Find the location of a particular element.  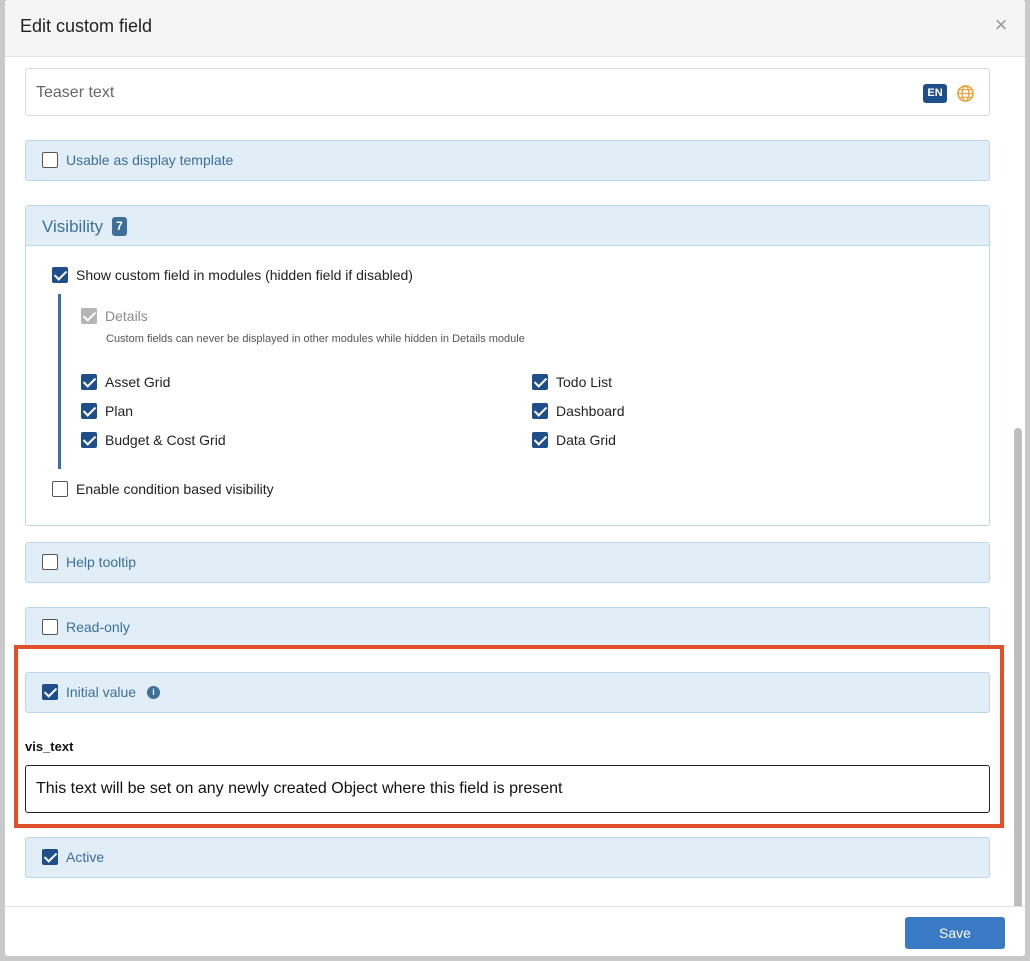

details-label: Details is located at coordinates (126, 316).